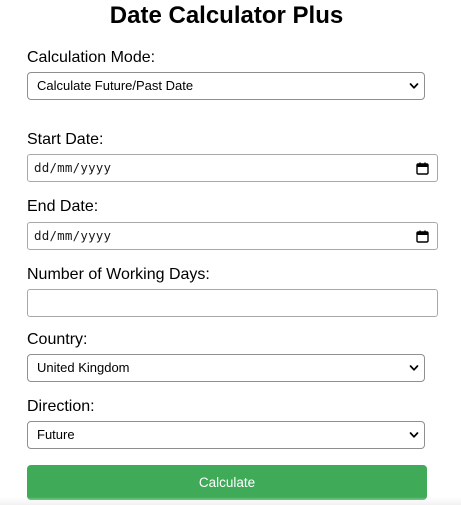 This screenshot has height=505, width=461. What do you see at coordinates (83, 367) in the screenshot?
I see `country-value: United Kingdom` at bounding box center [83, 367].